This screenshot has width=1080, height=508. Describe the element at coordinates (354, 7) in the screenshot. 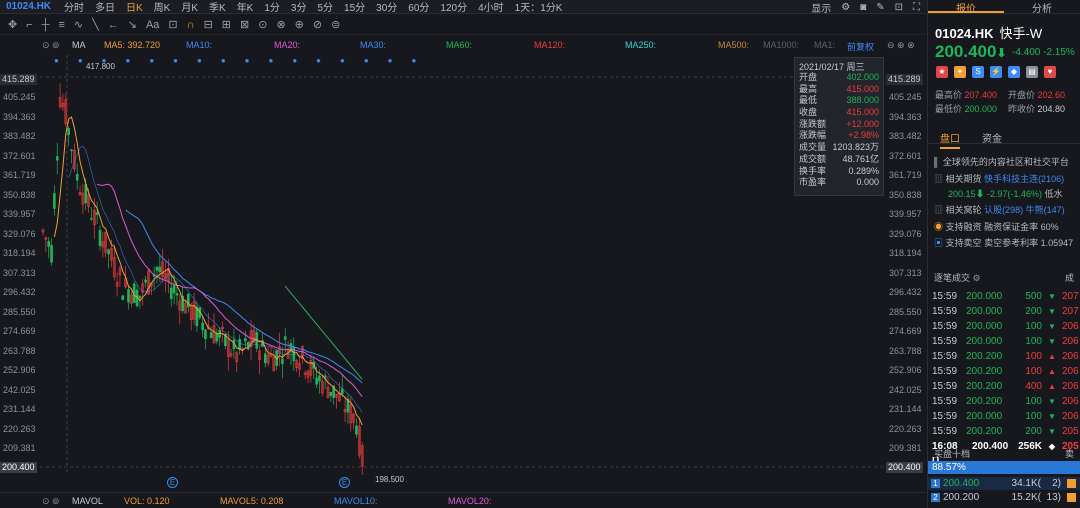

I see `period-tab: 15分` at that location.